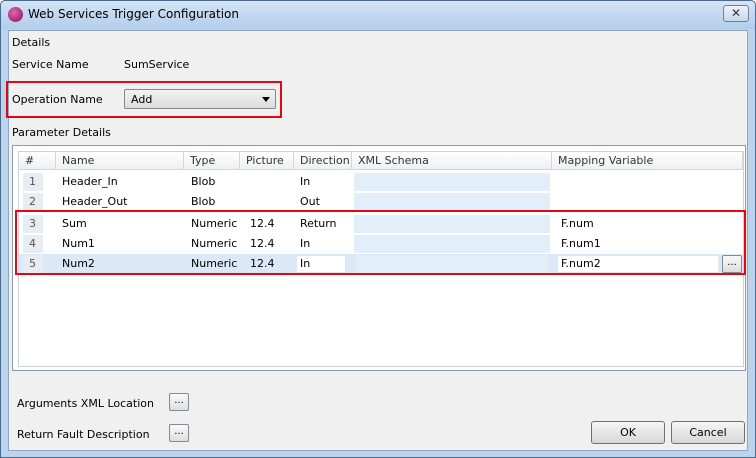 Image resolution: width=756 pixels, height=458 pixels. What do you see at coordinates (323, 161) in the screenshot?
I see `column-header-direction: Direction` at bounding box center [323, 161].